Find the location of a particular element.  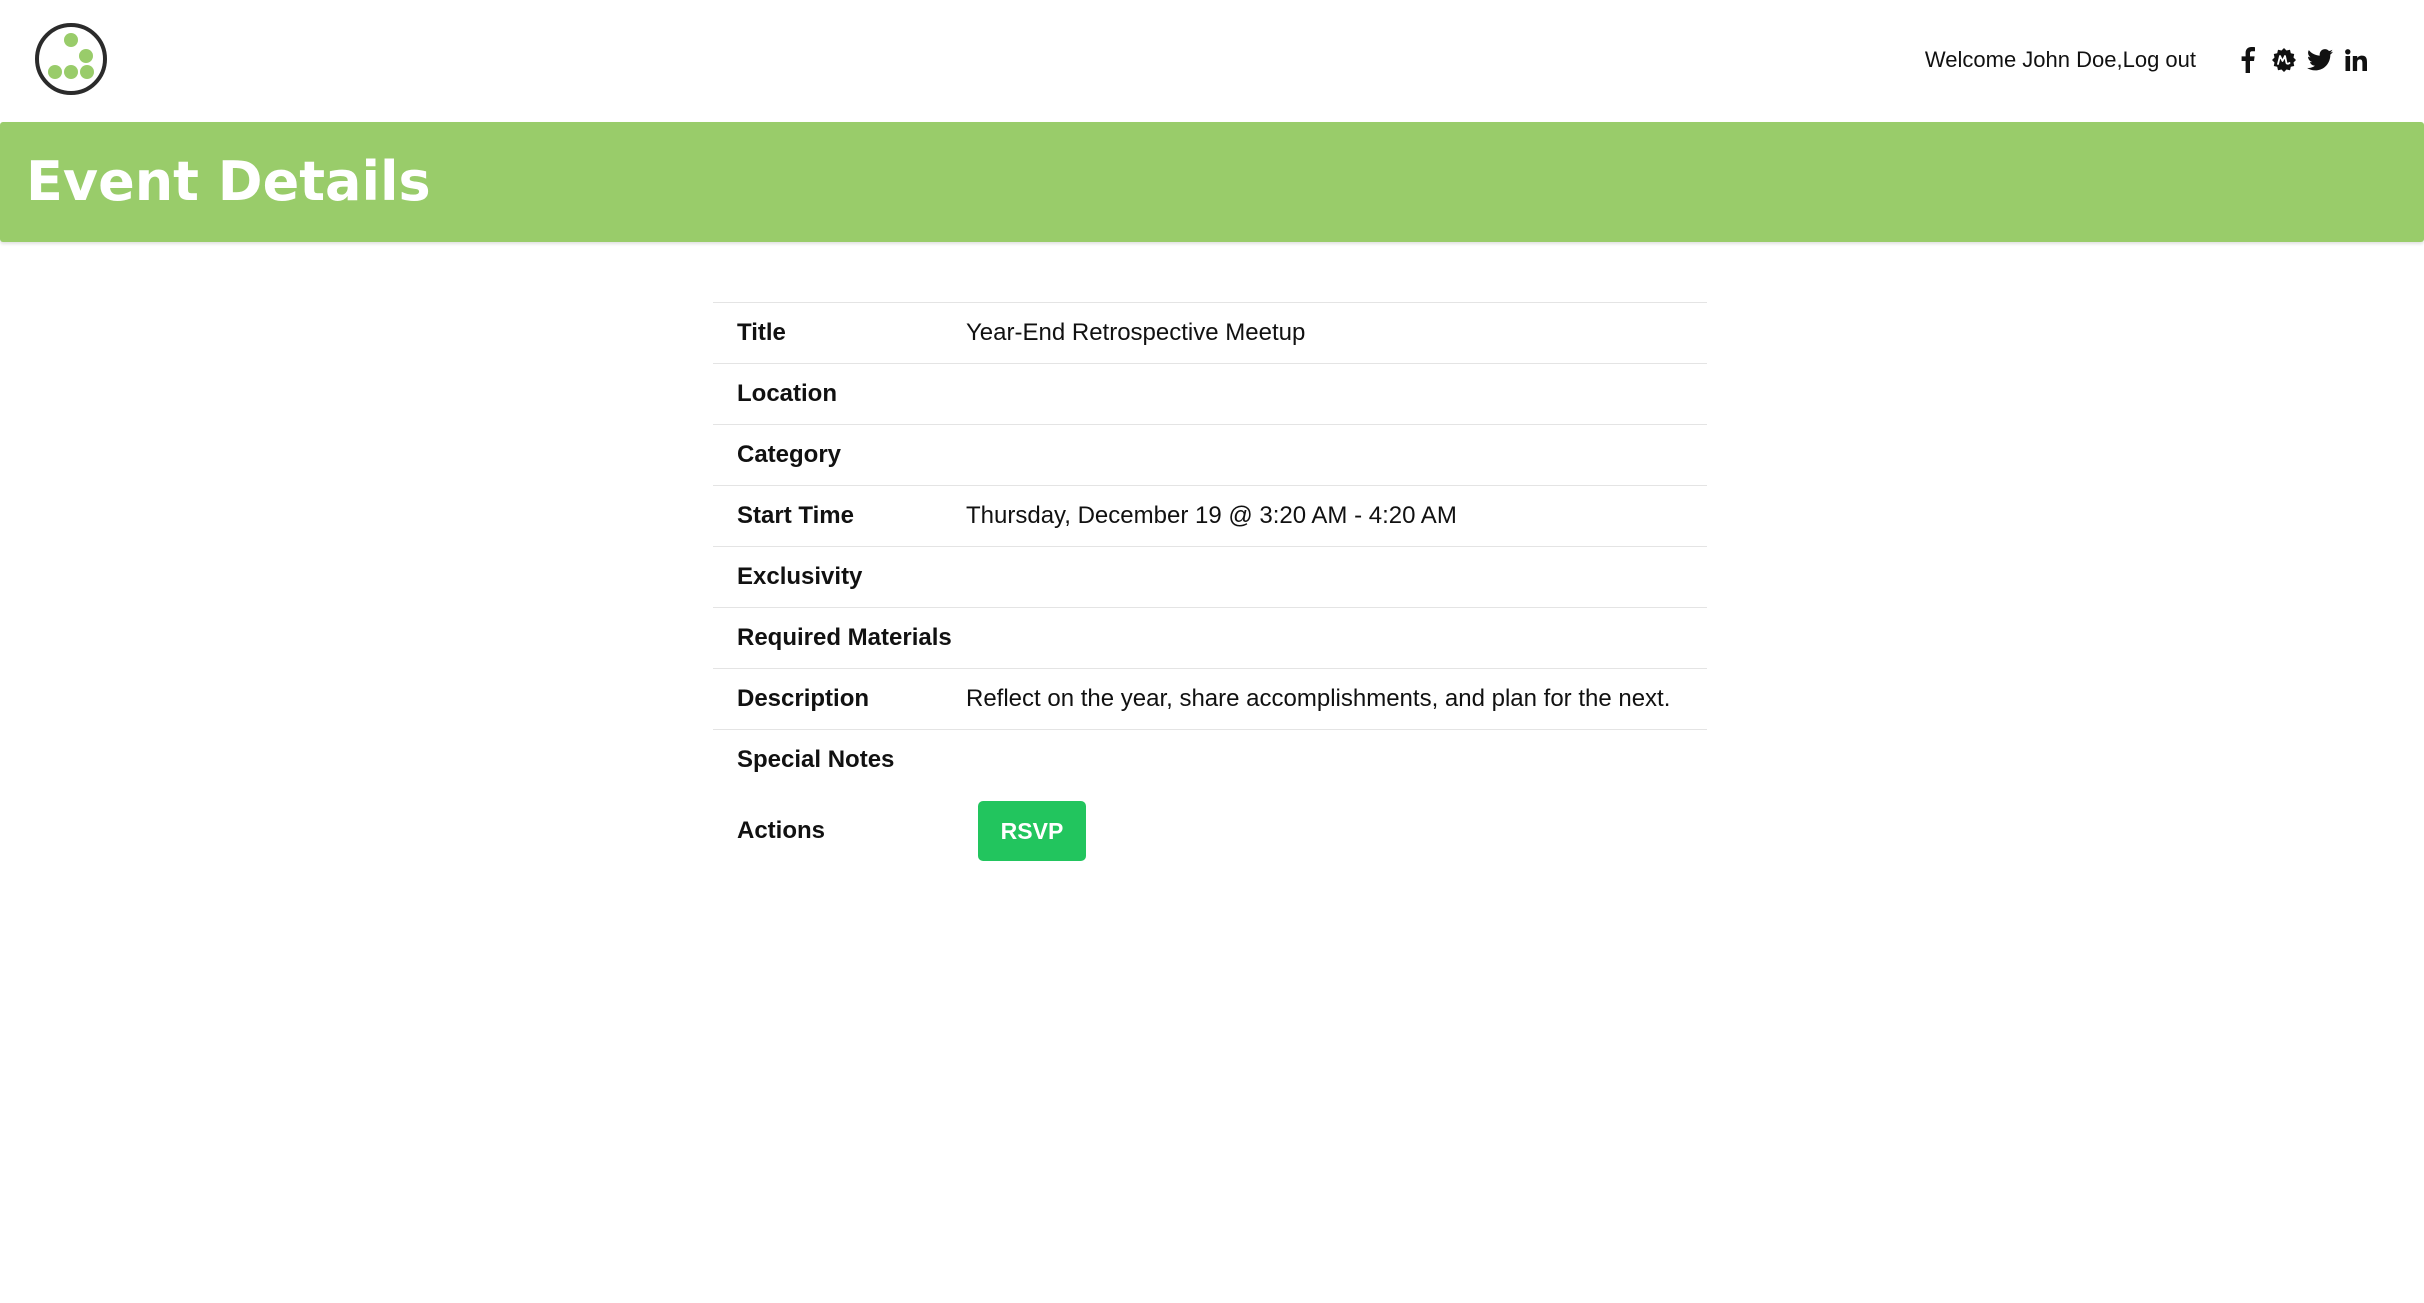

detail-value: Year-End Retrospective Meetup is located at coordinates (1136, 332).